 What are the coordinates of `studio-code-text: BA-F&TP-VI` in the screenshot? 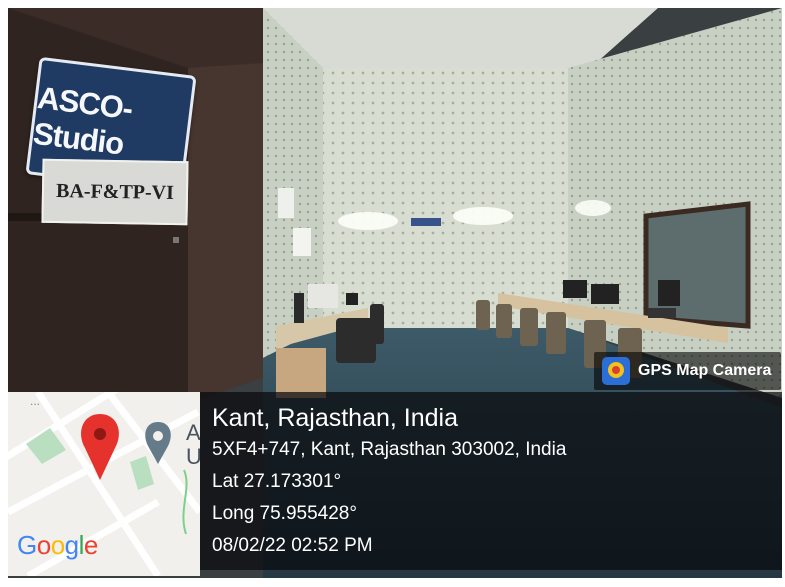 It's located at (115, 191).